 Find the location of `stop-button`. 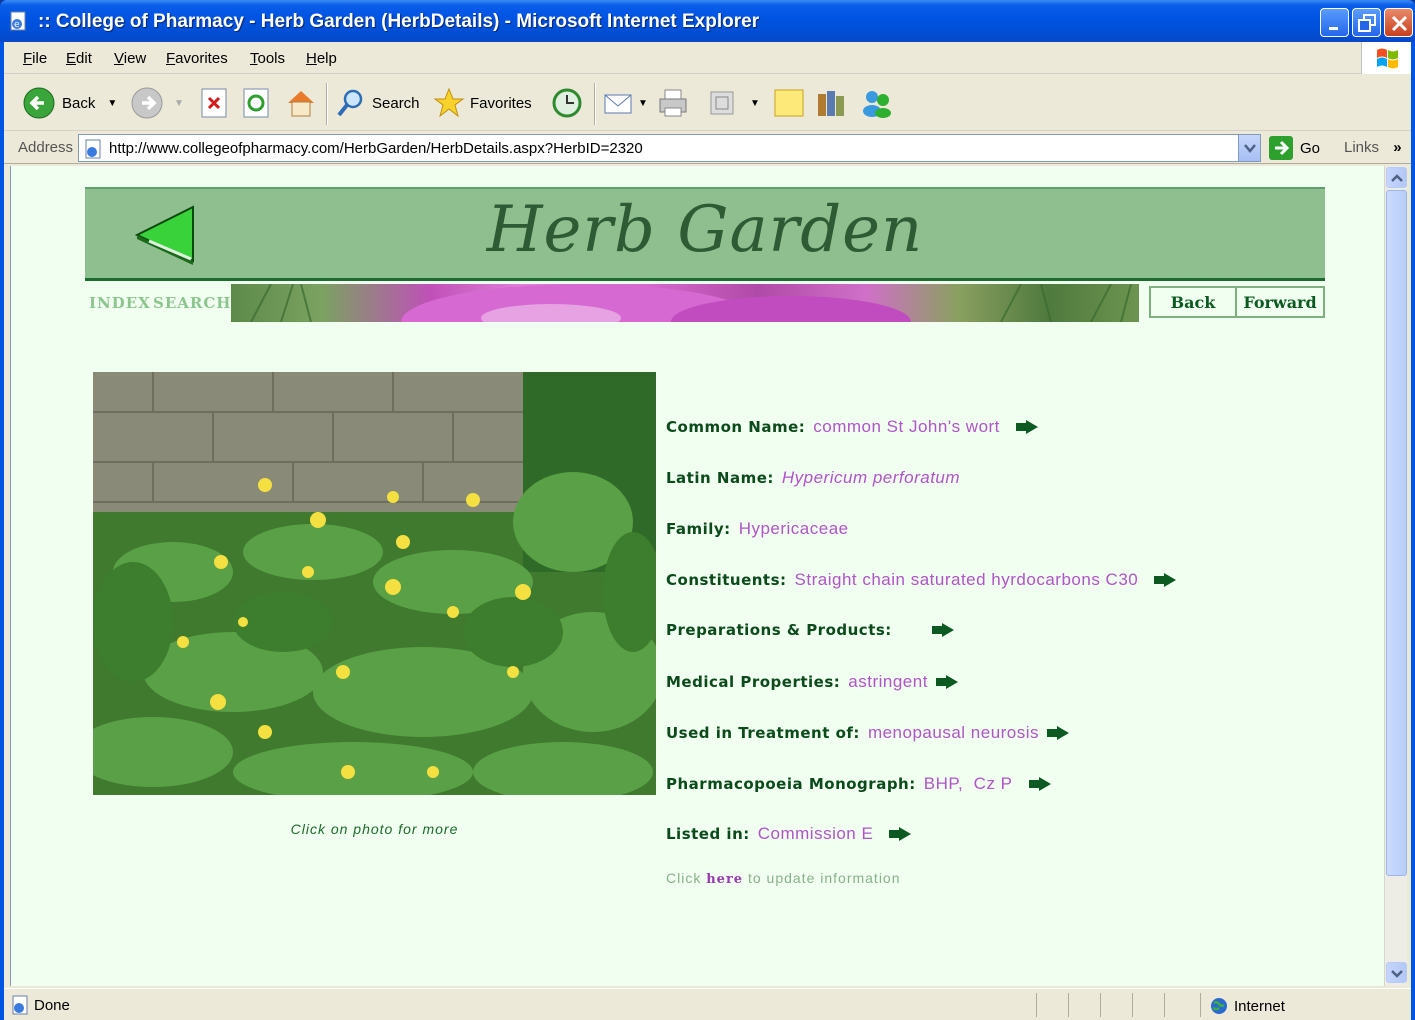

stop-button is located at coordinates (214, 103).